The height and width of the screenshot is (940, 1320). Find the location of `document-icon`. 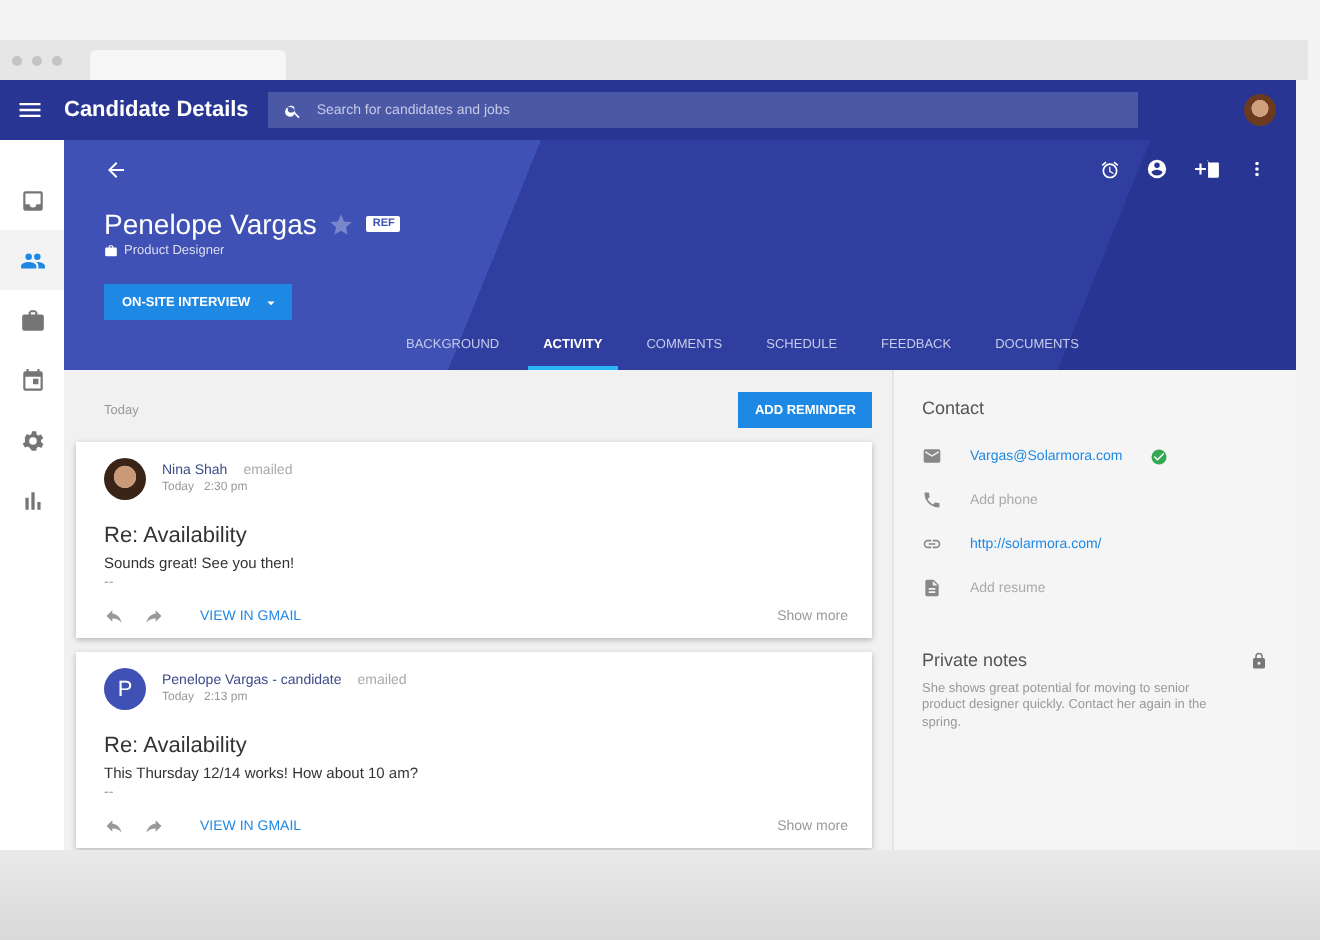

document-icon is located at coordinates (932, 588).